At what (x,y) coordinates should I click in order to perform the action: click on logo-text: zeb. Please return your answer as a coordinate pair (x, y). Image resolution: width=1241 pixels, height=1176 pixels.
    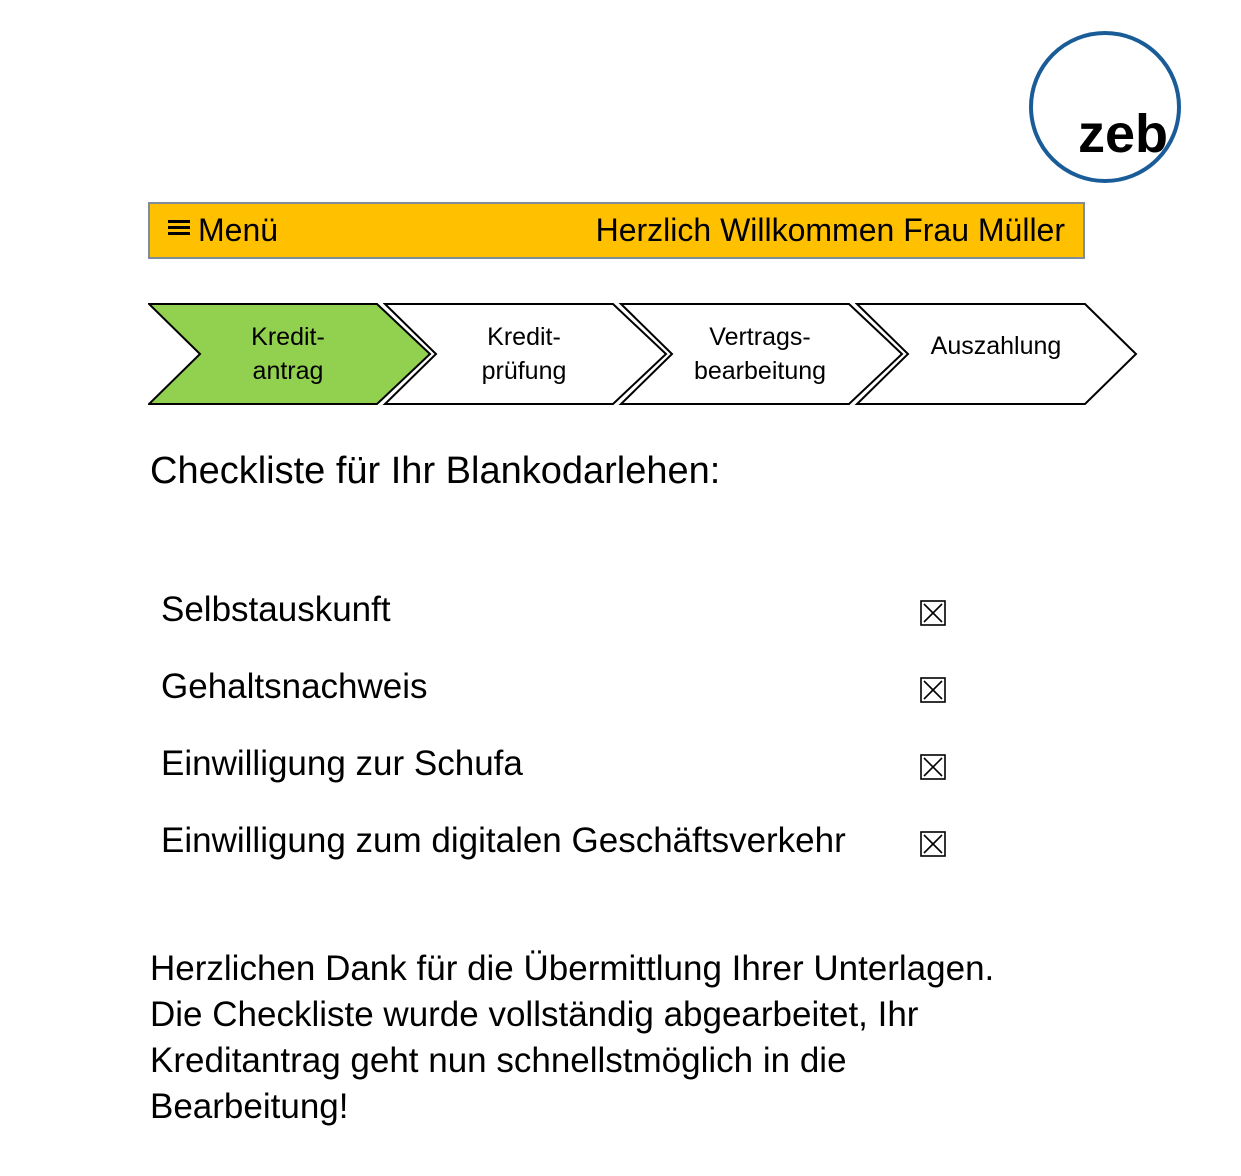
    Looking at the image, I should click on (1123, 134).